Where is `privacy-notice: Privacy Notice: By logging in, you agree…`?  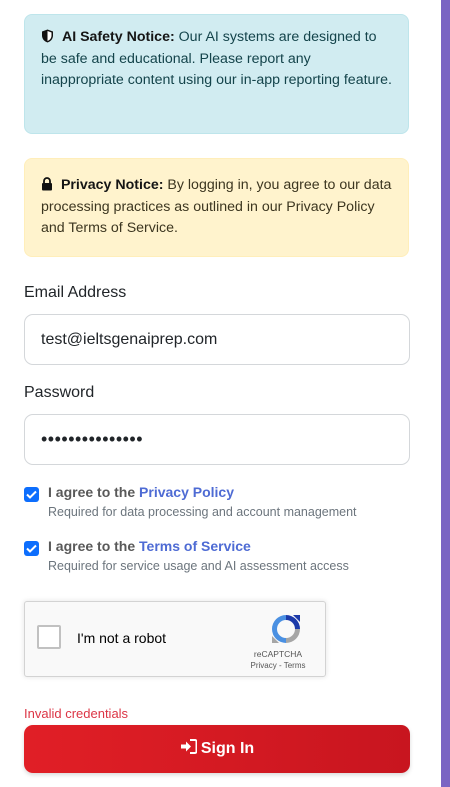
privacy-notice: Privacy Notice: By logging in, you agree… is located at coordinates (216, 207).